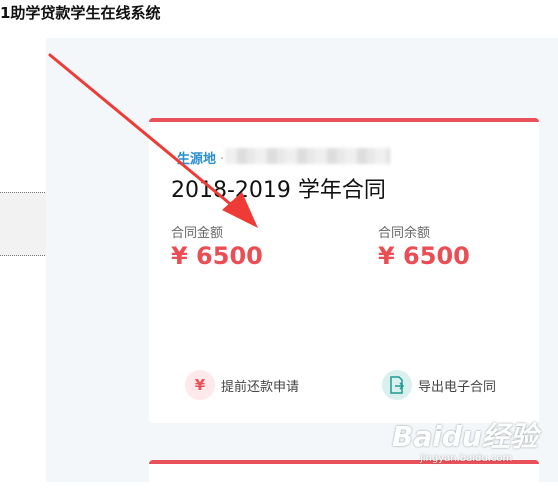  I want to click on export-contract-button: 导出电子合同, so click(439, 385).